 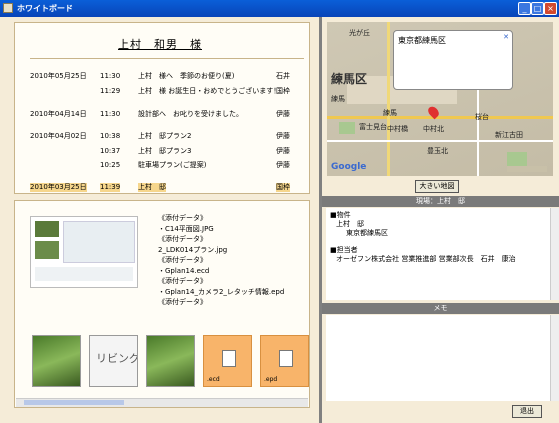 I want to click on history-time: 10:38, so click(x=110, y=136).